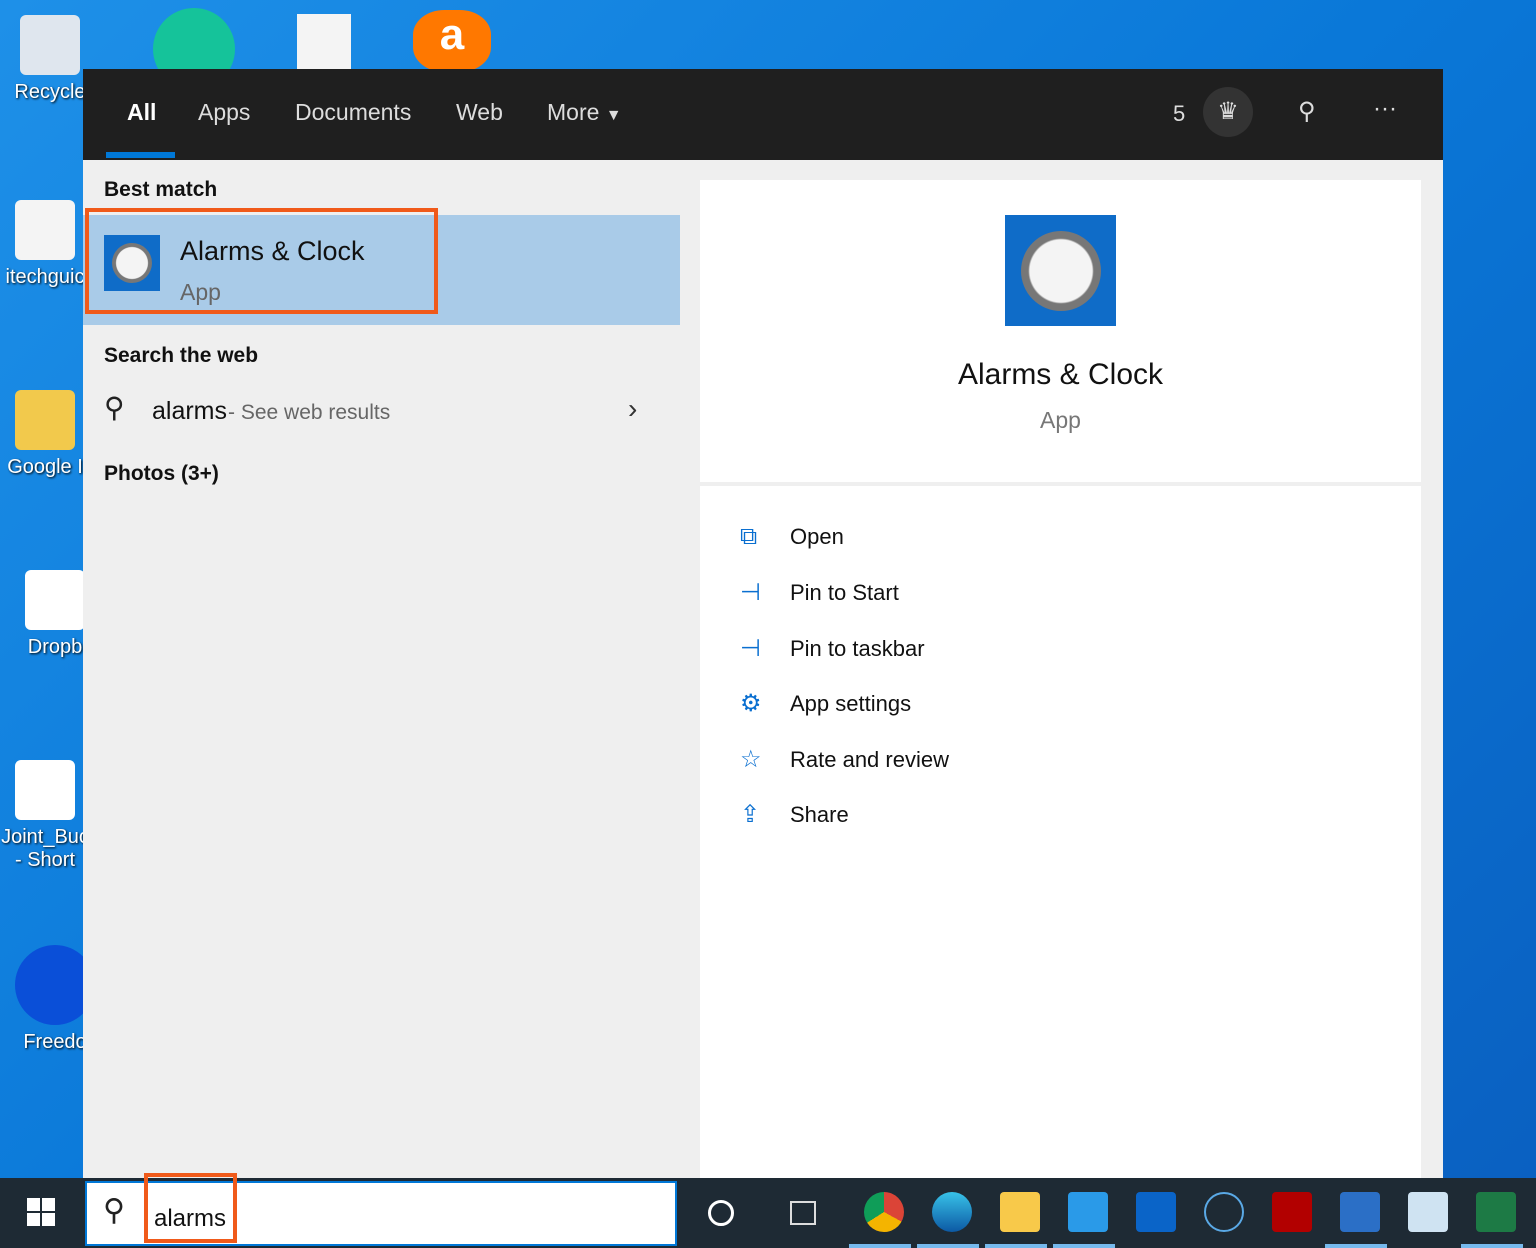 The image size is (1536, 1248). What do you see at coordinates (45, 467) in the screenshot?
I see `label: Google I` at bounding box center [45, 467].